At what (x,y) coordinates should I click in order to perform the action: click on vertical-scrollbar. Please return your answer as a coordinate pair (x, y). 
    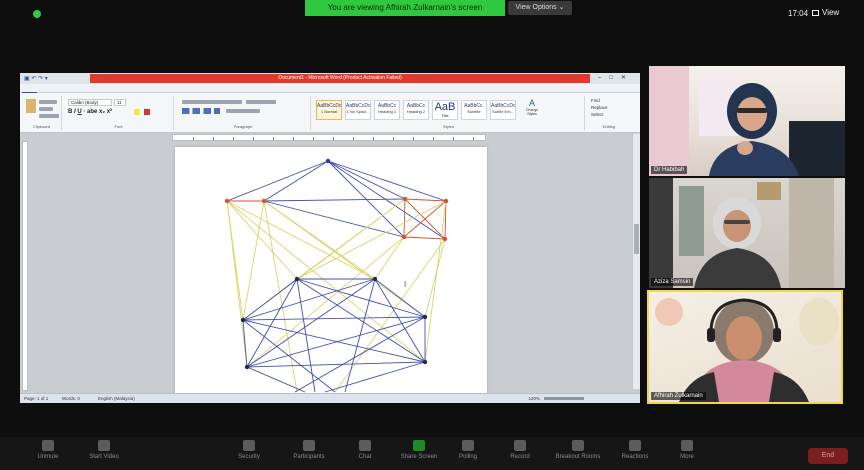
    Looking at the image, I should click on (636, 261).